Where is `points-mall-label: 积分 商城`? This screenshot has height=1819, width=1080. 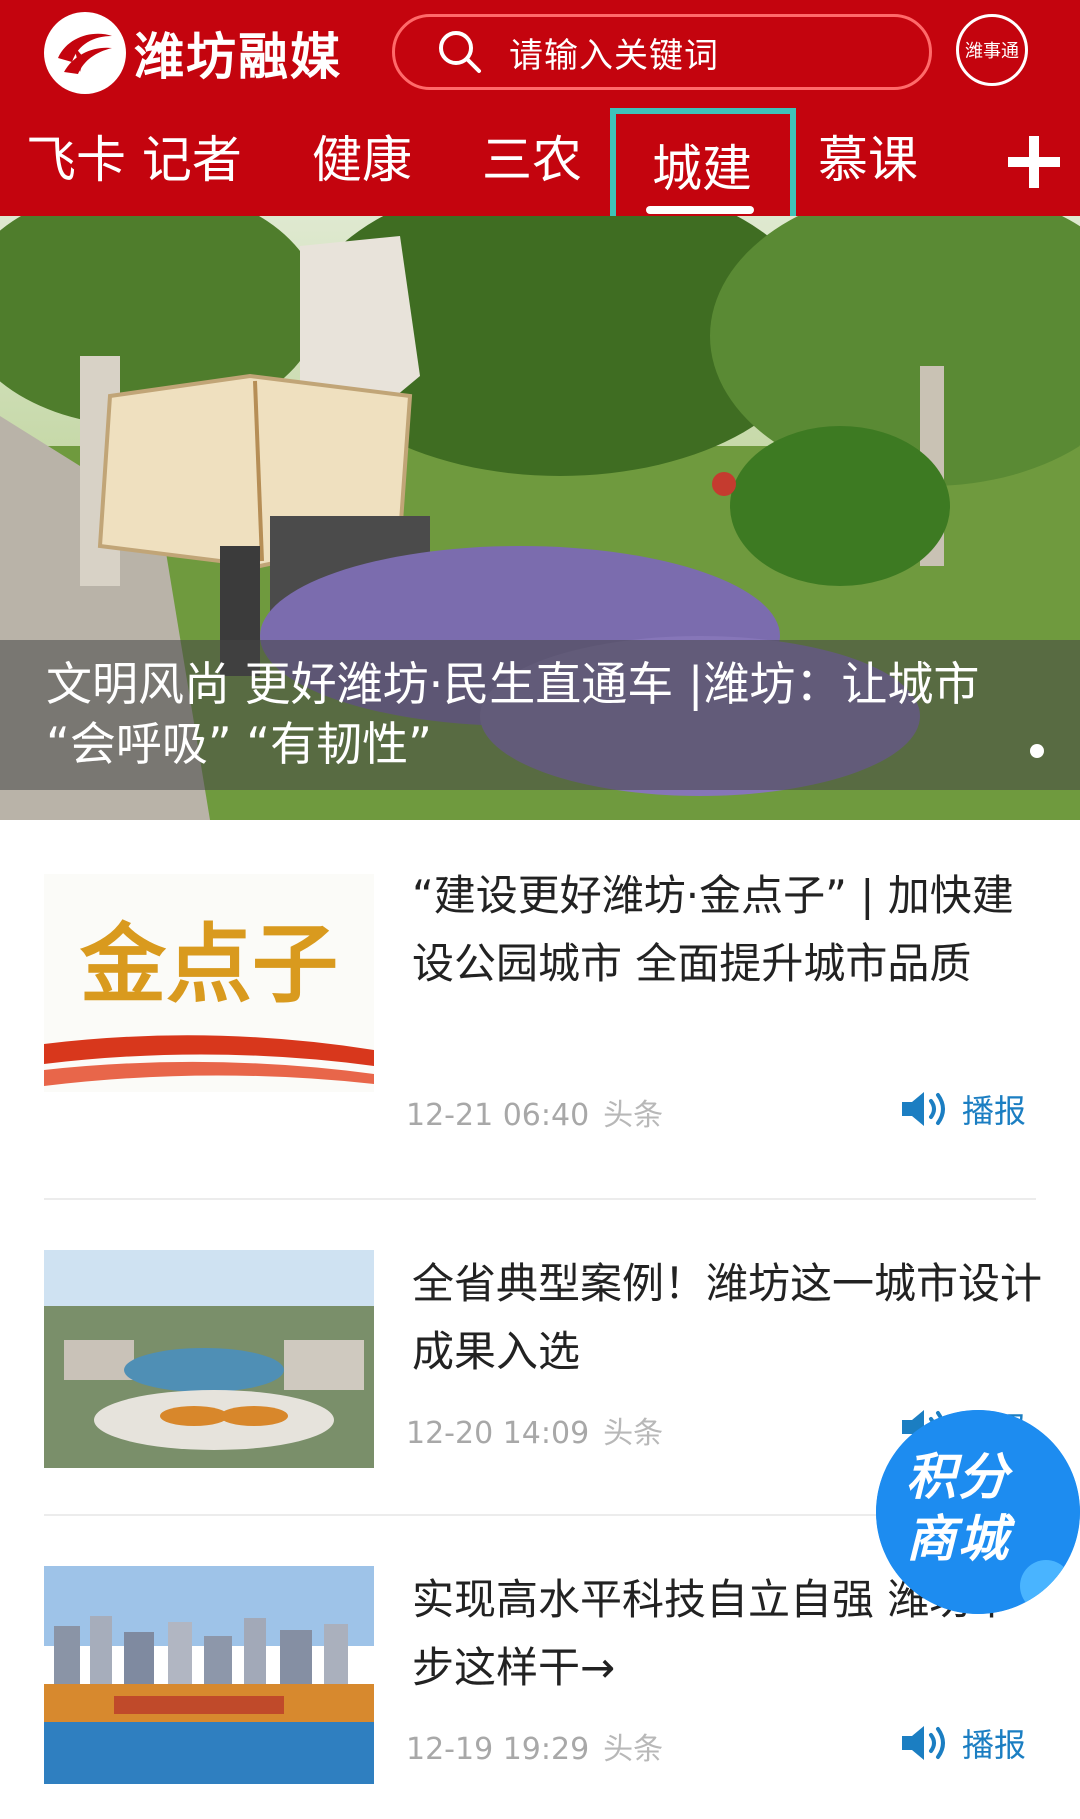
points-mall-label: 积分 商城 is located at coordinates (958, 1508).